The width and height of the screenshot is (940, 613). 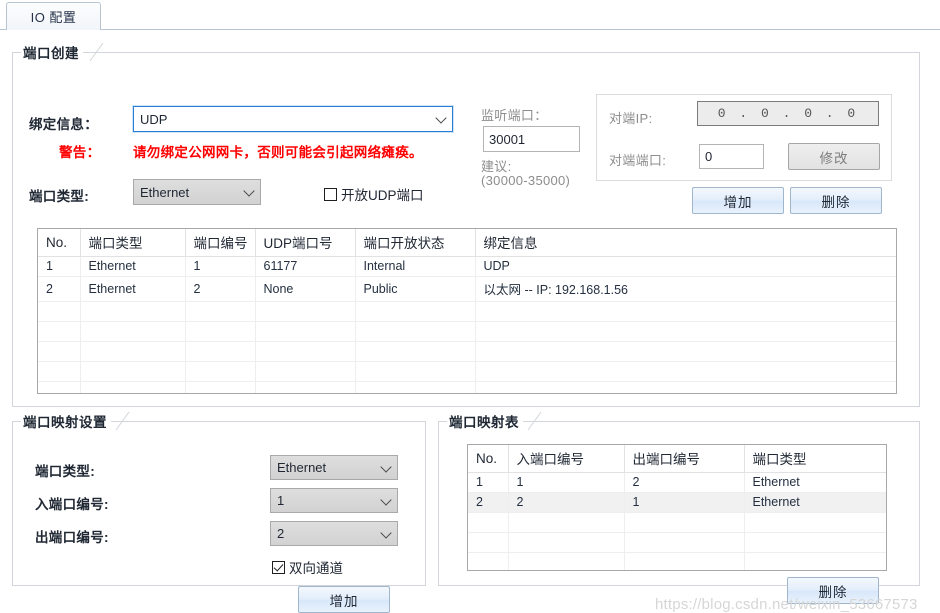 I want to click on peer-ip-label: 对端IP:, so click(x=631, y=118).